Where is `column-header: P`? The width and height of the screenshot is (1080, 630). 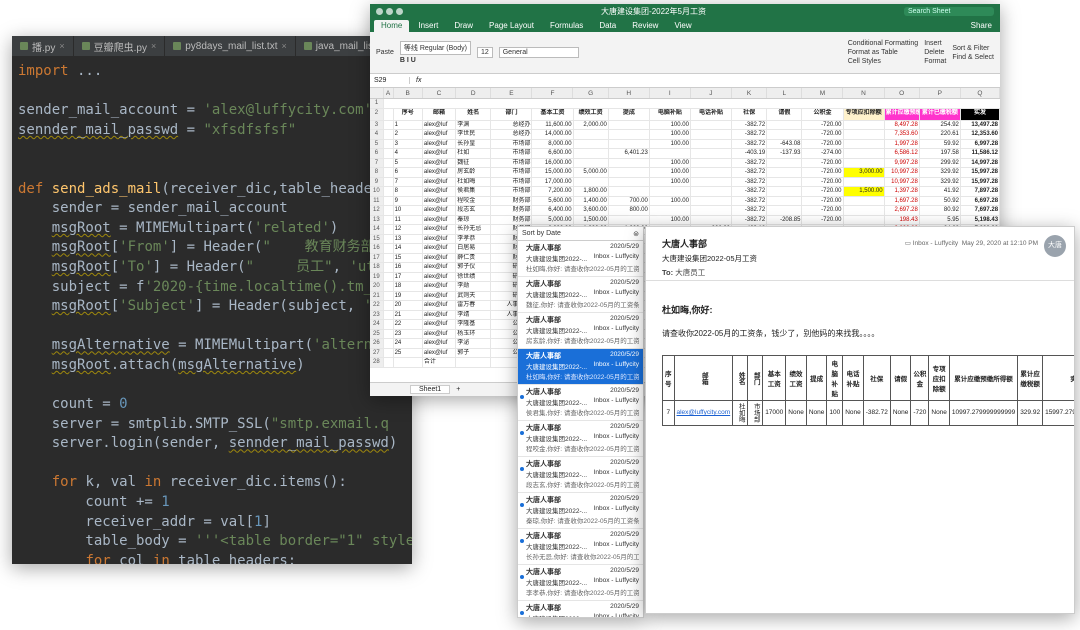 column-header: P is located at coordinates (940, 93).